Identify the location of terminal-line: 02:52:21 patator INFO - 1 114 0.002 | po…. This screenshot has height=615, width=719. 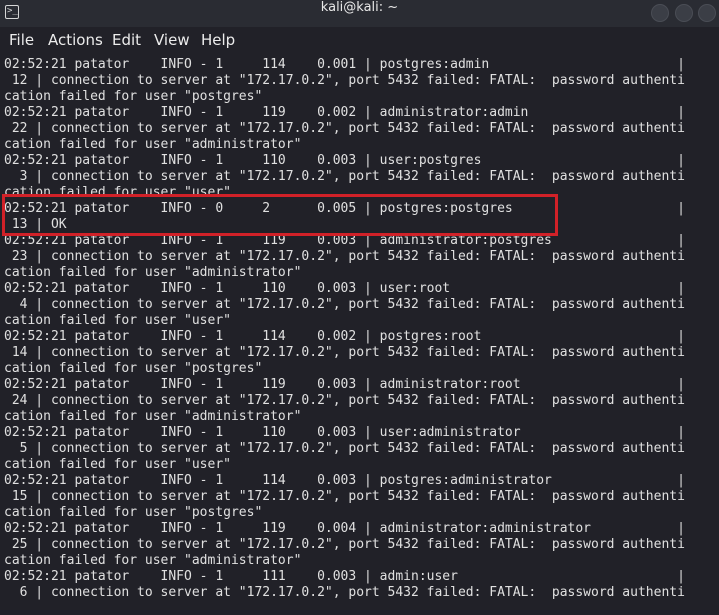
(344, 336).